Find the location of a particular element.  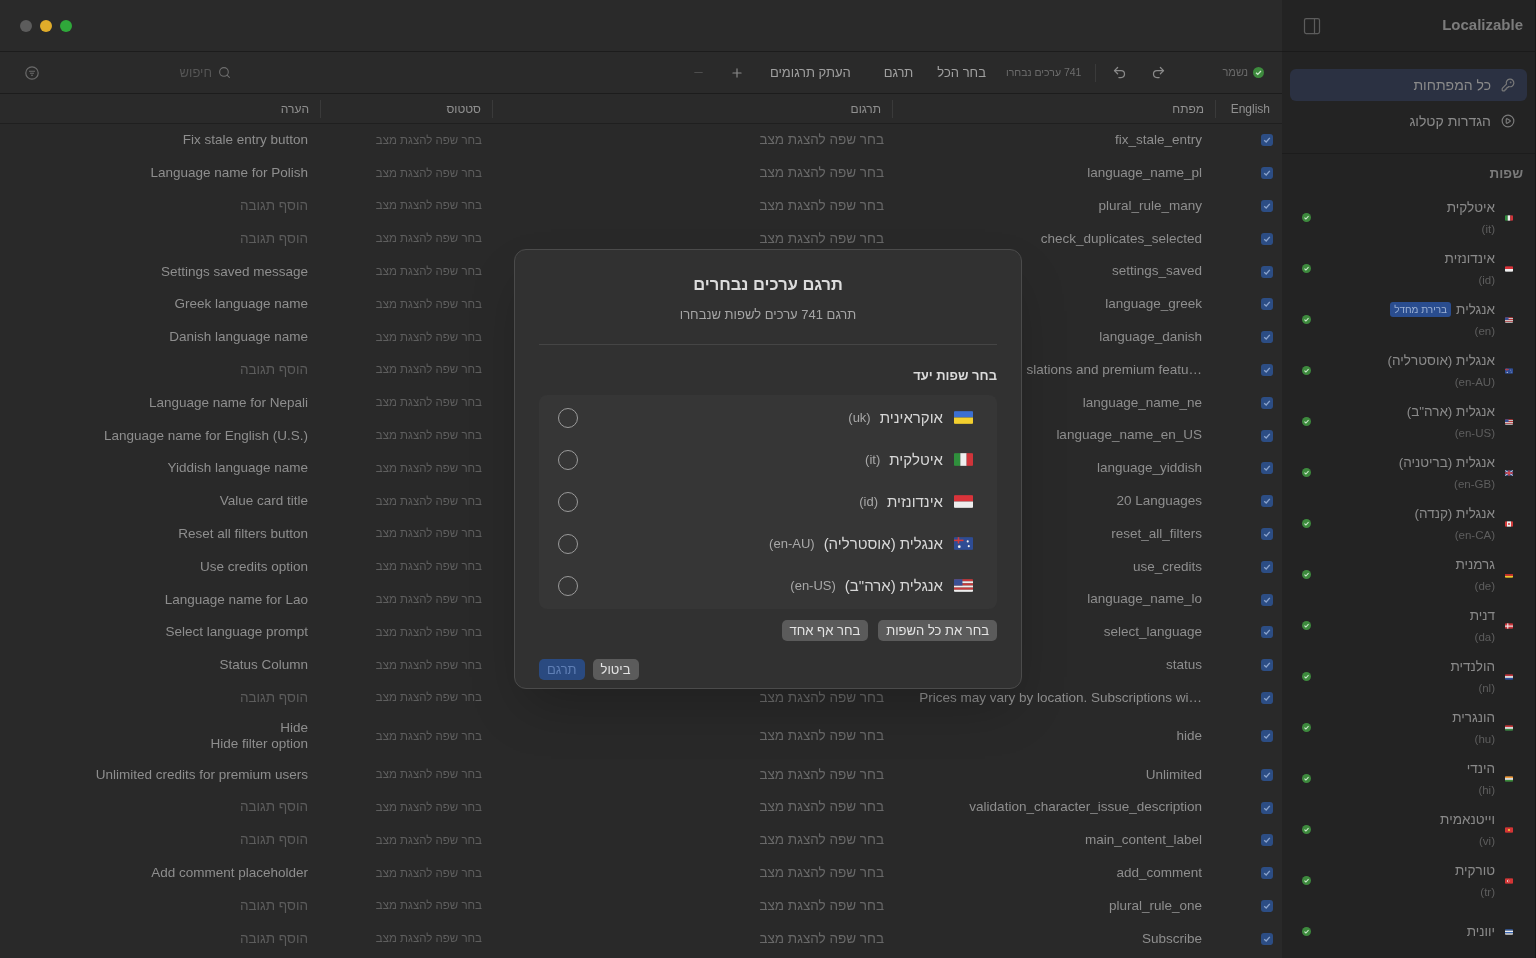

select-all-button: בחר הכל is located at coordinates (961, 72).